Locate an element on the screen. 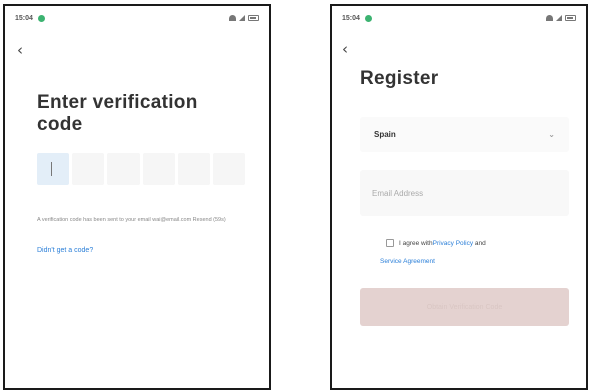  agree-text: I agree with is located at coordinates (416, 243).